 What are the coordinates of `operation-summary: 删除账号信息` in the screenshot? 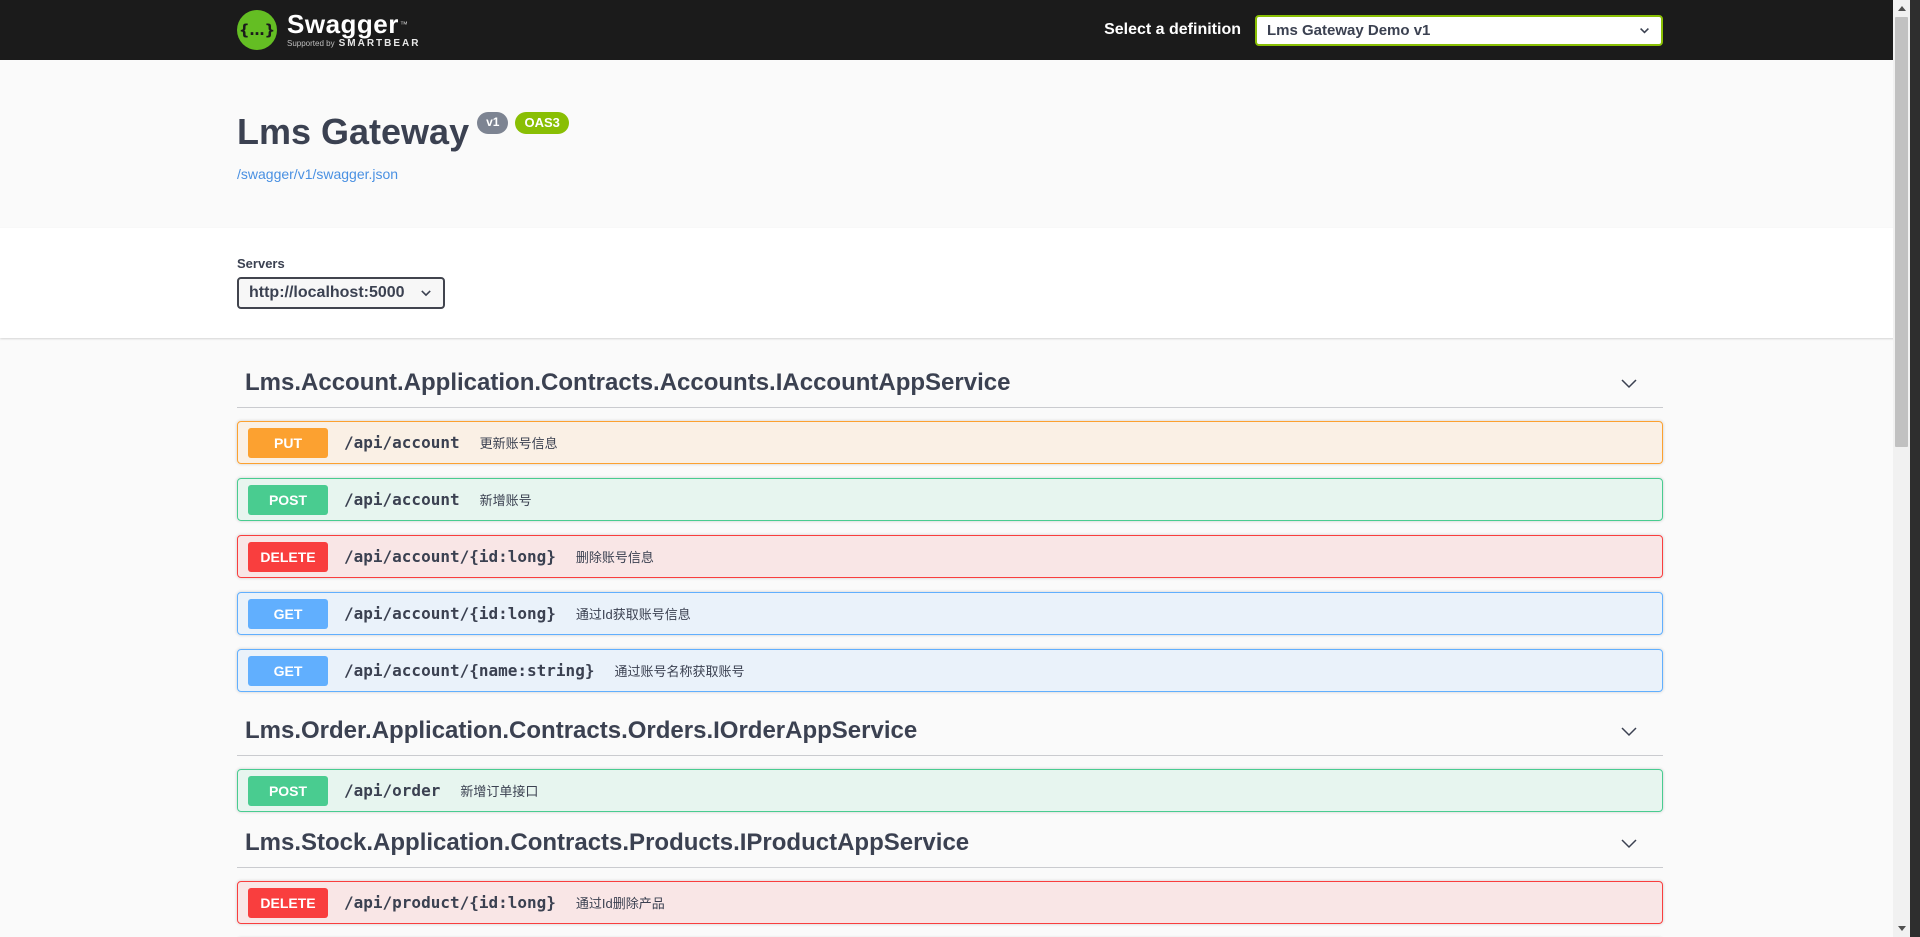 It's located at (614, 557).